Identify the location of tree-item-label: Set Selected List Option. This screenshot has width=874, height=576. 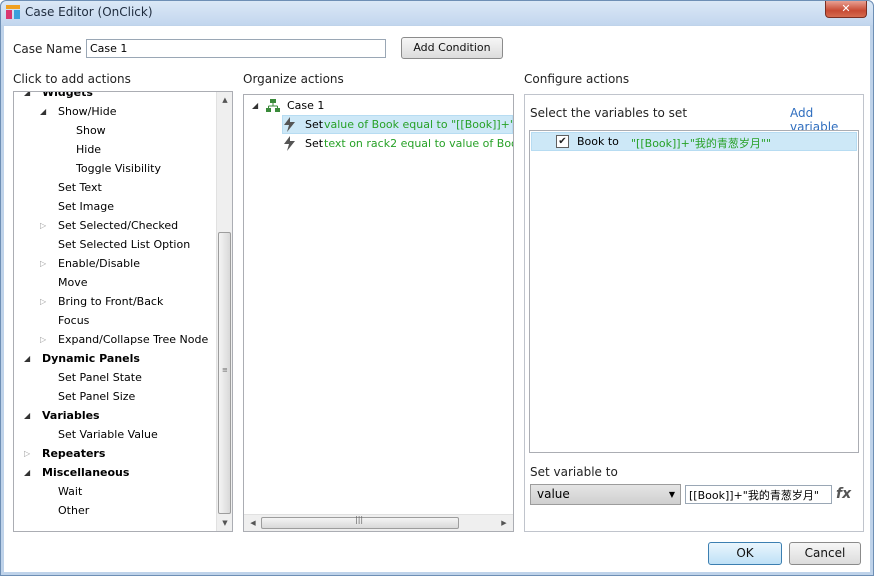
(124, 244).